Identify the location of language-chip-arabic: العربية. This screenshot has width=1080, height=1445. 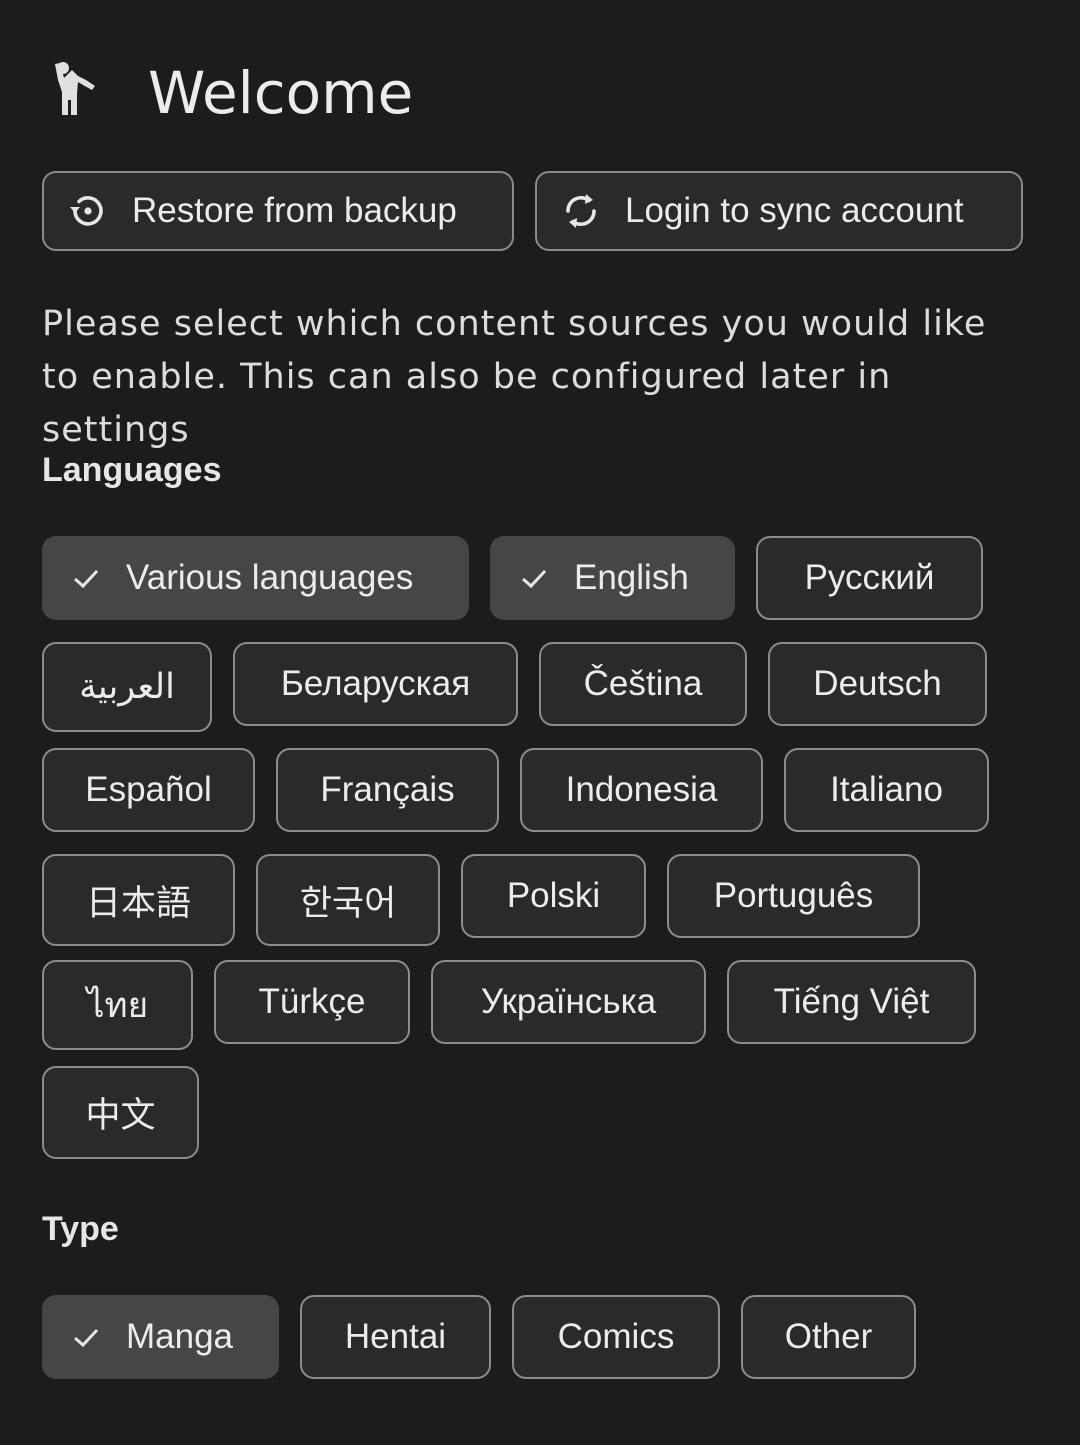
(127, 687).